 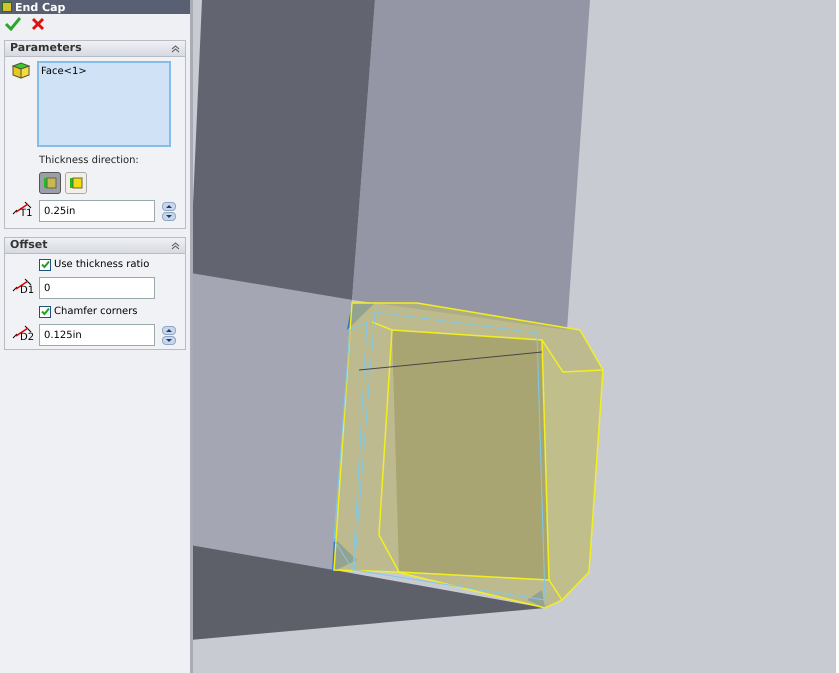 What do you see at coordinates (102, 264) in the screenshot?
I see `checkbox-label: Use thickness ratio` at bounding box center [102, 264].